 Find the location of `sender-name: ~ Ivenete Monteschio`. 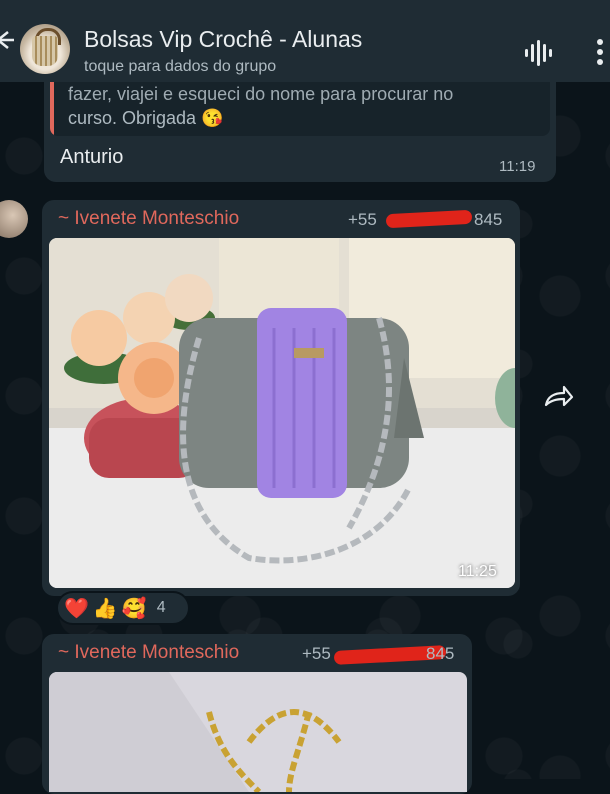

sender-name: ~ Ivenete Monteschio is located at coordinates (148, 219).